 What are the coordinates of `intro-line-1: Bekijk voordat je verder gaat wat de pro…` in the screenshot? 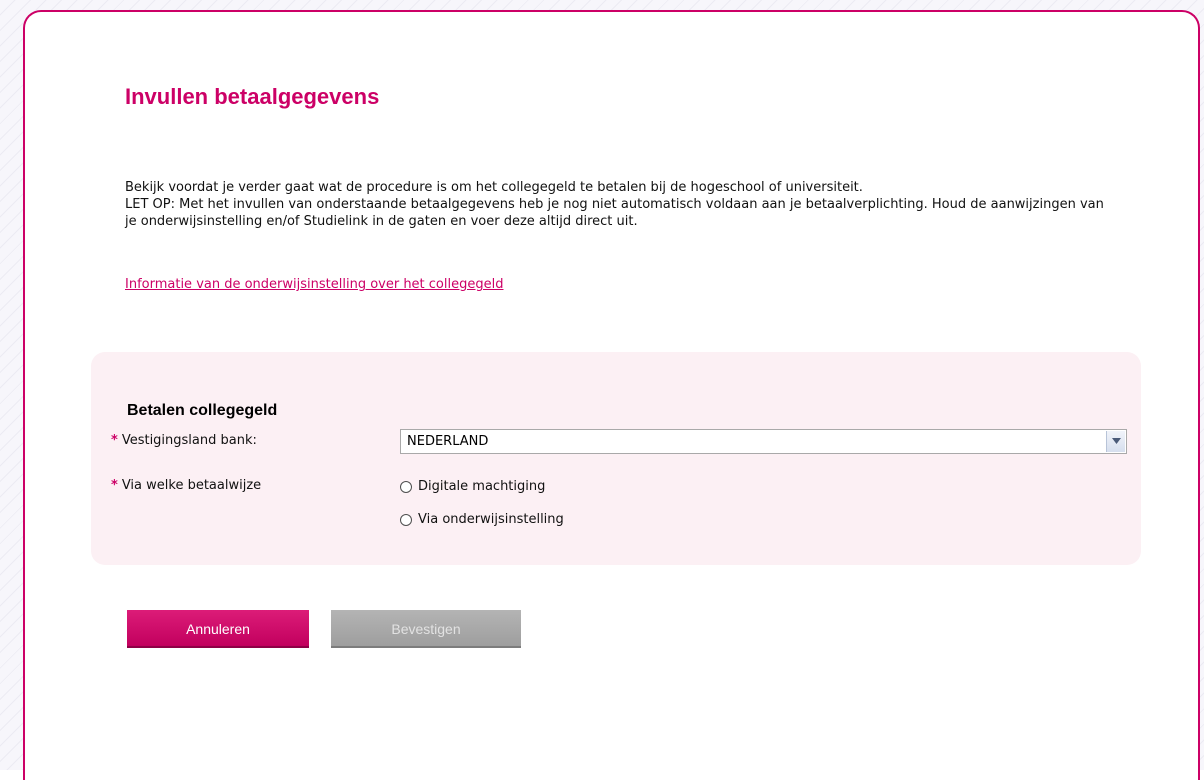 It's located at (494, 187).